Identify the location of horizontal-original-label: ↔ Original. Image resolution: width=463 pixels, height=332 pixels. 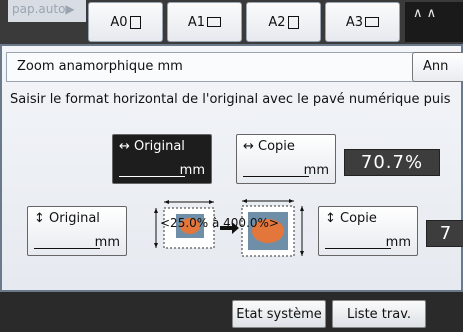
(152, 146).